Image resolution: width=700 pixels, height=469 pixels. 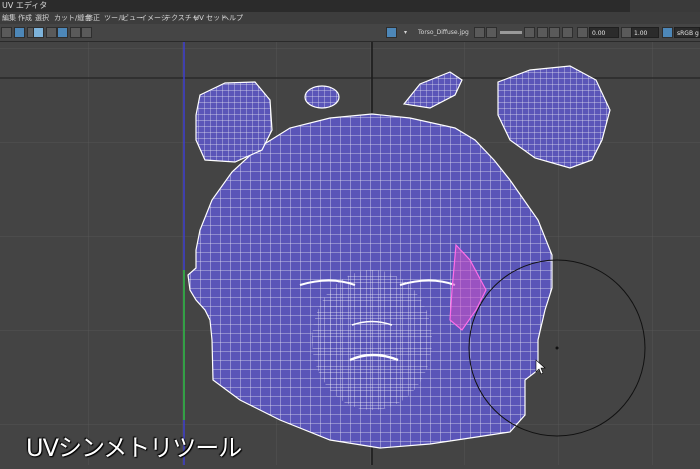 I want to click on gamma-field: 1.00, so click(x=645, y=32).